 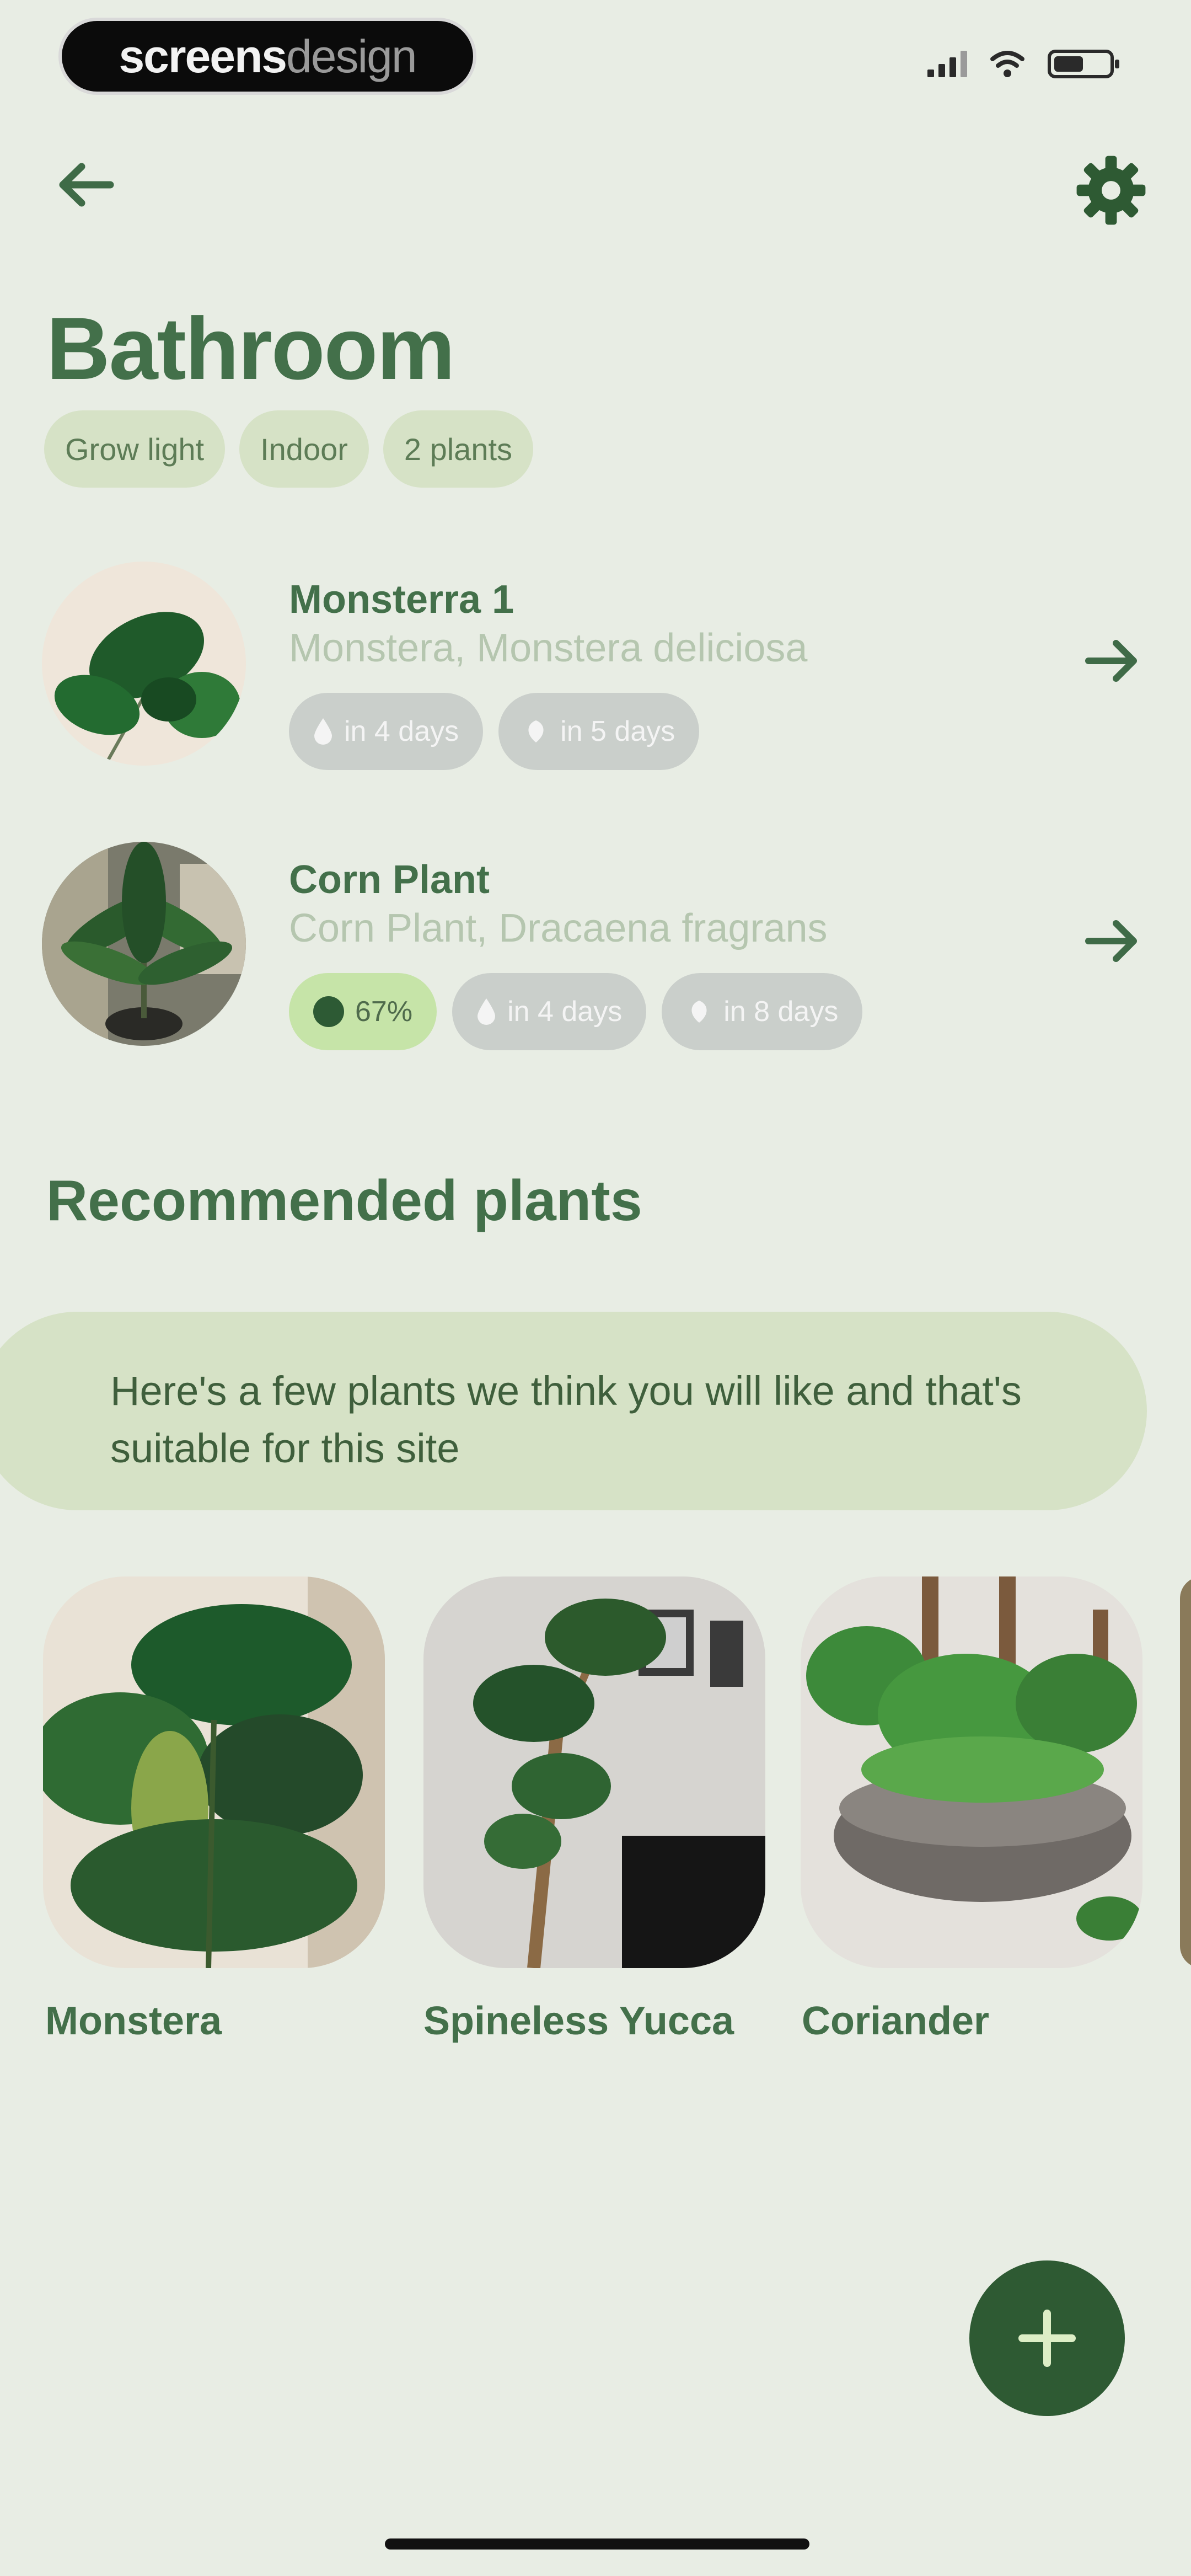 I want to click on room-tags: Grow light Indoor 2 plants, so click(x=289, y=449).